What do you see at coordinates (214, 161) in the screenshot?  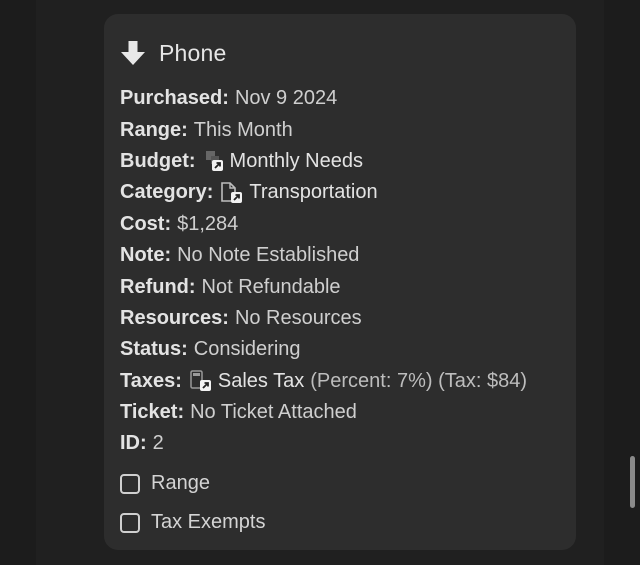 I see `page-link-icon` at bounding box center [214, 161].